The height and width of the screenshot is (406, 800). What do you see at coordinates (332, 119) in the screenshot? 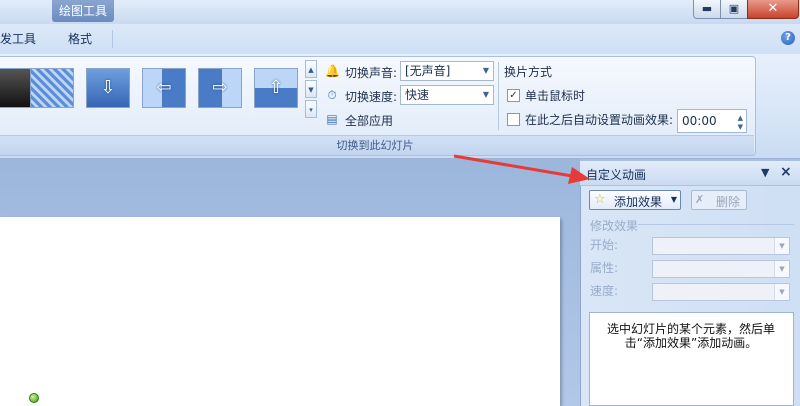
I see `apply-all-icon: ▤` at bounding box center [332, 119].